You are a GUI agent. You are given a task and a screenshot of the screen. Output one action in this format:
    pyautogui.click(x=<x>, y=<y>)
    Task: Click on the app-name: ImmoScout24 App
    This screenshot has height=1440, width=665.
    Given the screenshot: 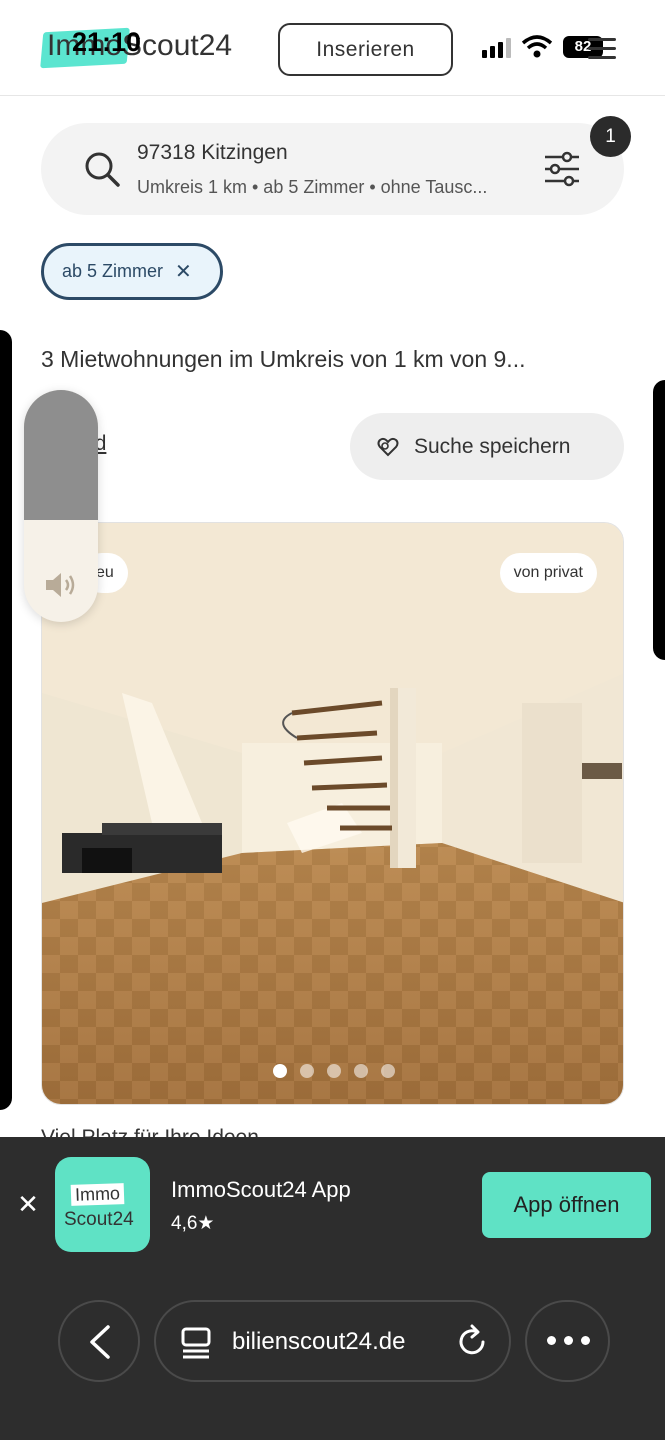 What is the action you would take?
    pyautogui.click(x=261, y=1189)
    